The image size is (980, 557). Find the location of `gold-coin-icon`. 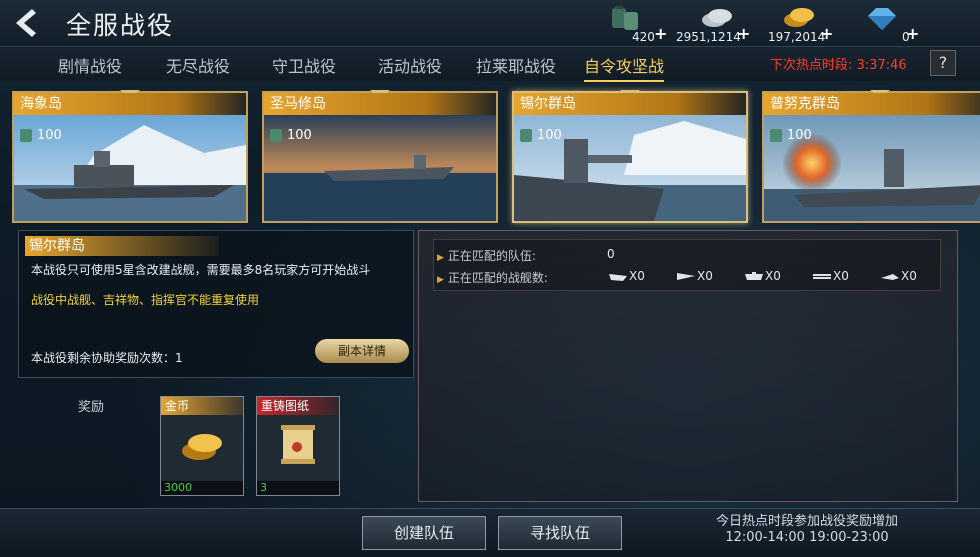

gold-coin-icon is located at coordinates (202, 447).